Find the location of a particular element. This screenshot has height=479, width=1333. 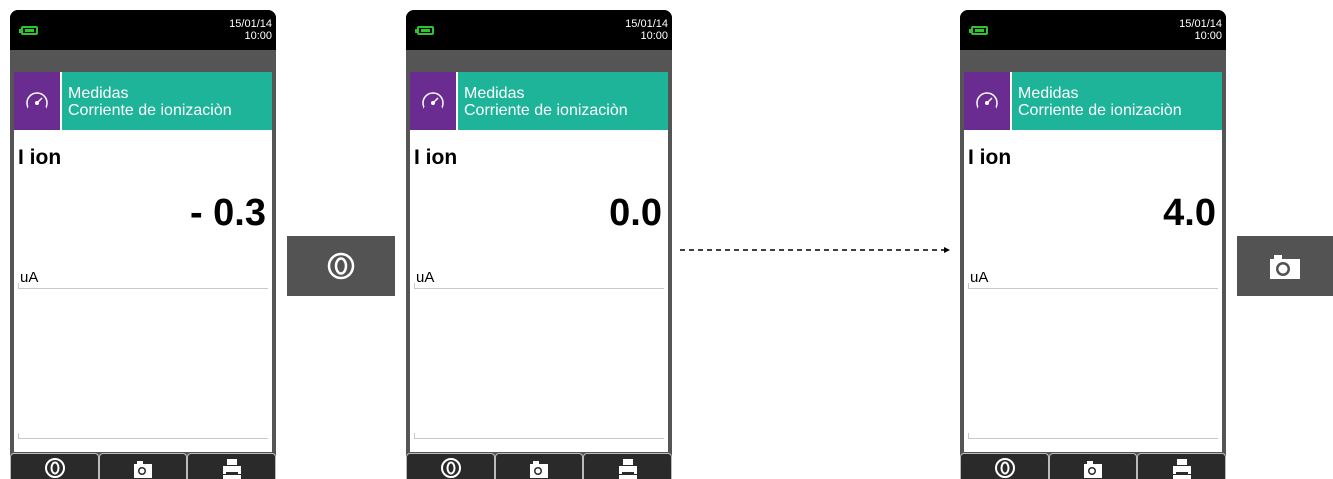

reading-value: 0.0 is located at coordinates (635, 213).